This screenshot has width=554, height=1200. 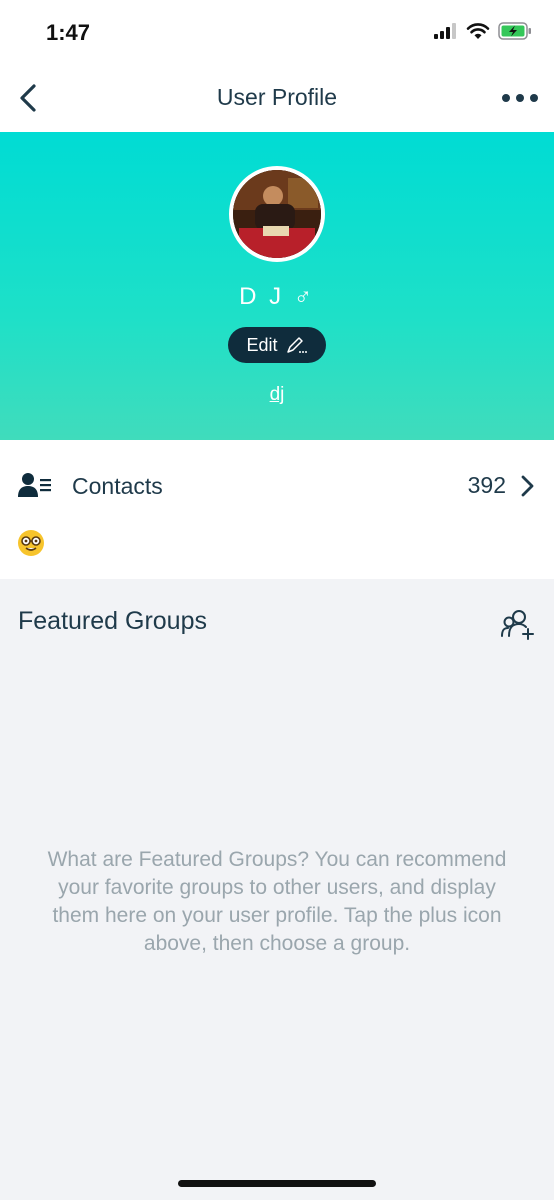 I want to click on edit-profile-button: Edit, so click(x=277, y=345).